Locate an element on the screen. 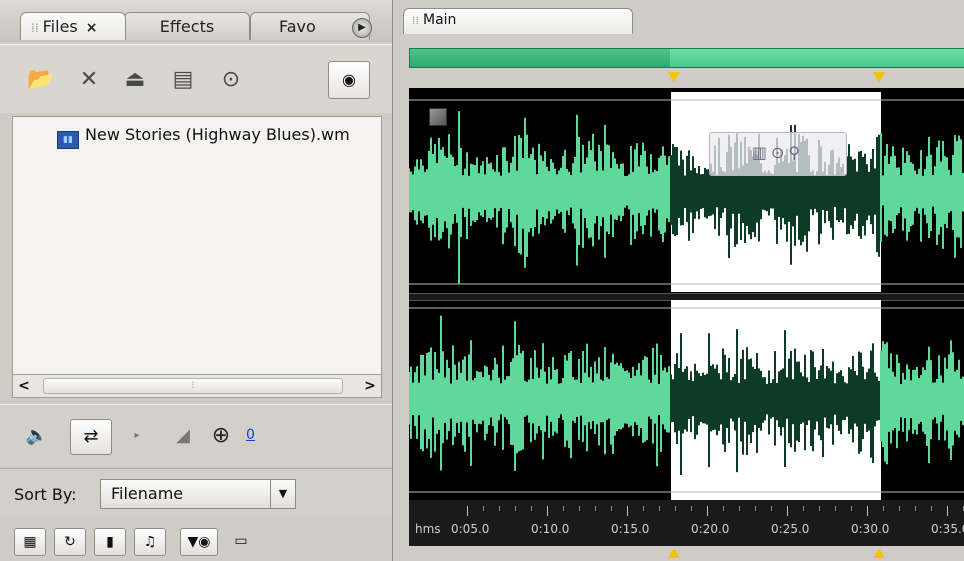 Image resolution: width=964 pixels, height=561 pixels. filter-buttons: ▦ ↻ ▮ ♫ ▼◉ ▭ is located at coordinates (196, 540).